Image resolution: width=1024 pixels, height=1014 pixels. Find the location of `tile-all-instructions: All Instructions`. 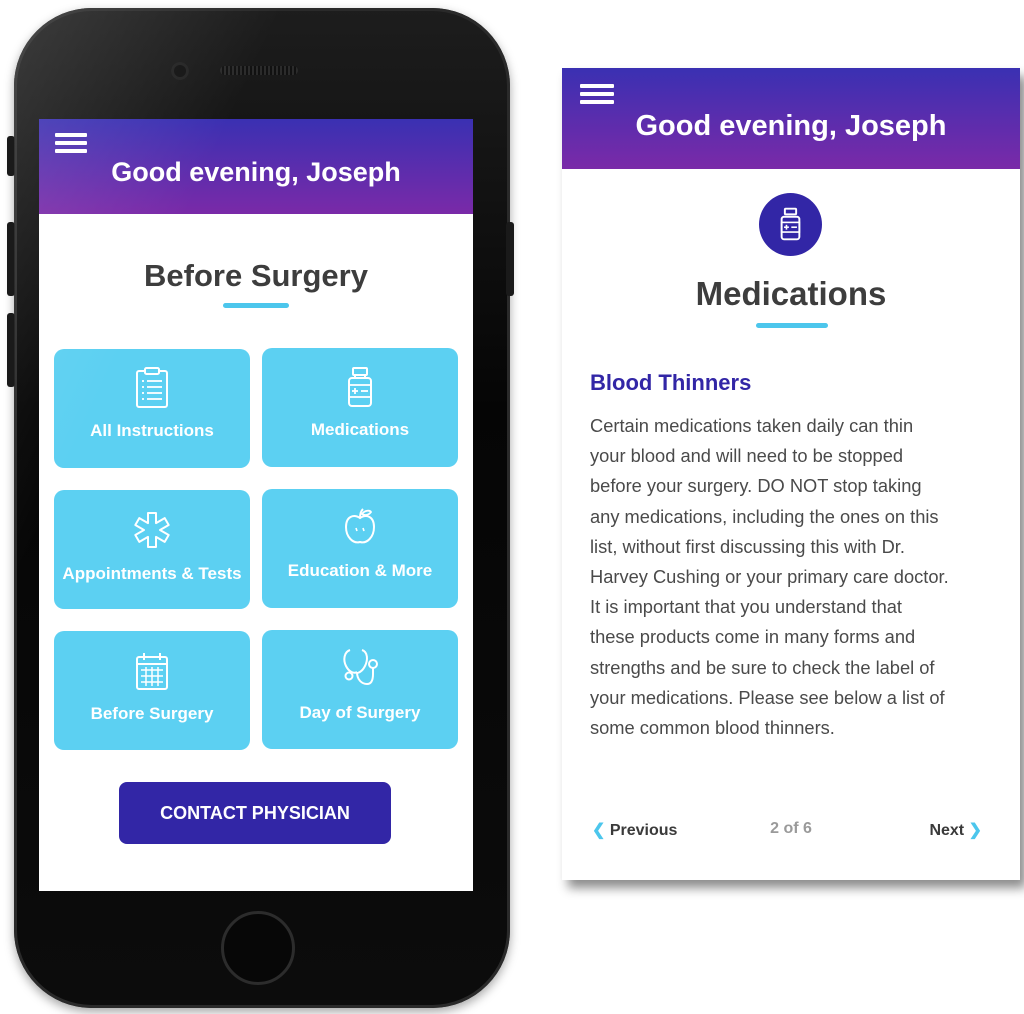

tile-all-instructions: All Instructions is located at coordinates (152, 408).